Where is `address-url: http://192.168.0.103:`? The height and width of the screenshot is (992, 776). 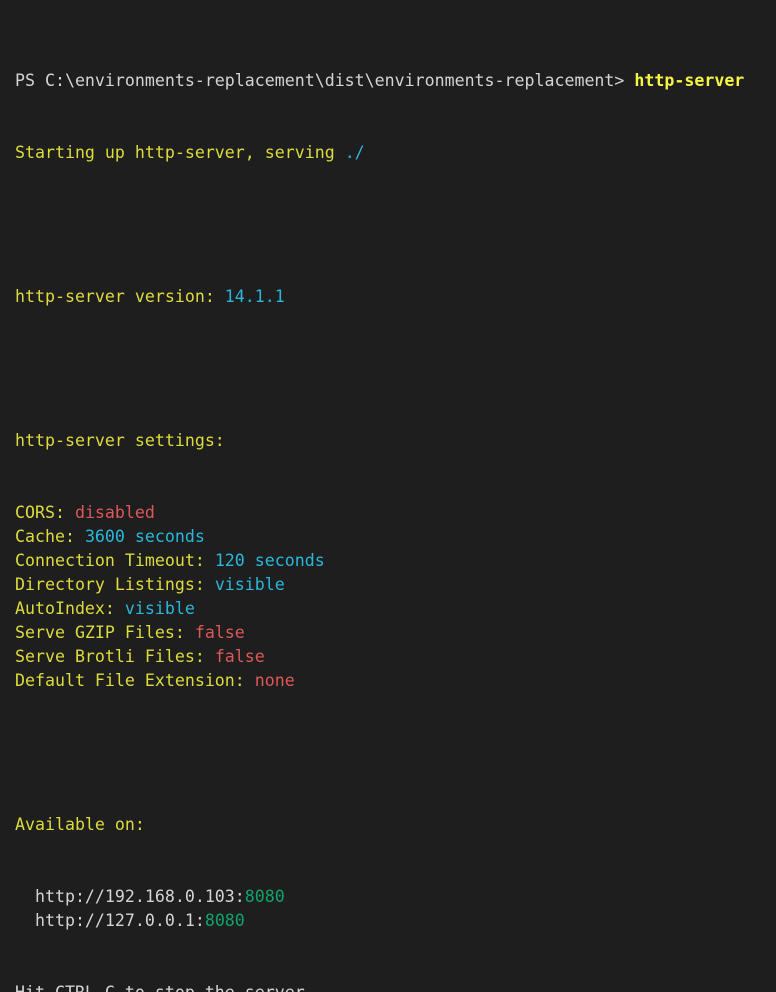 address-url: http://192.168.0.103: is located at coordinates (130, 896).